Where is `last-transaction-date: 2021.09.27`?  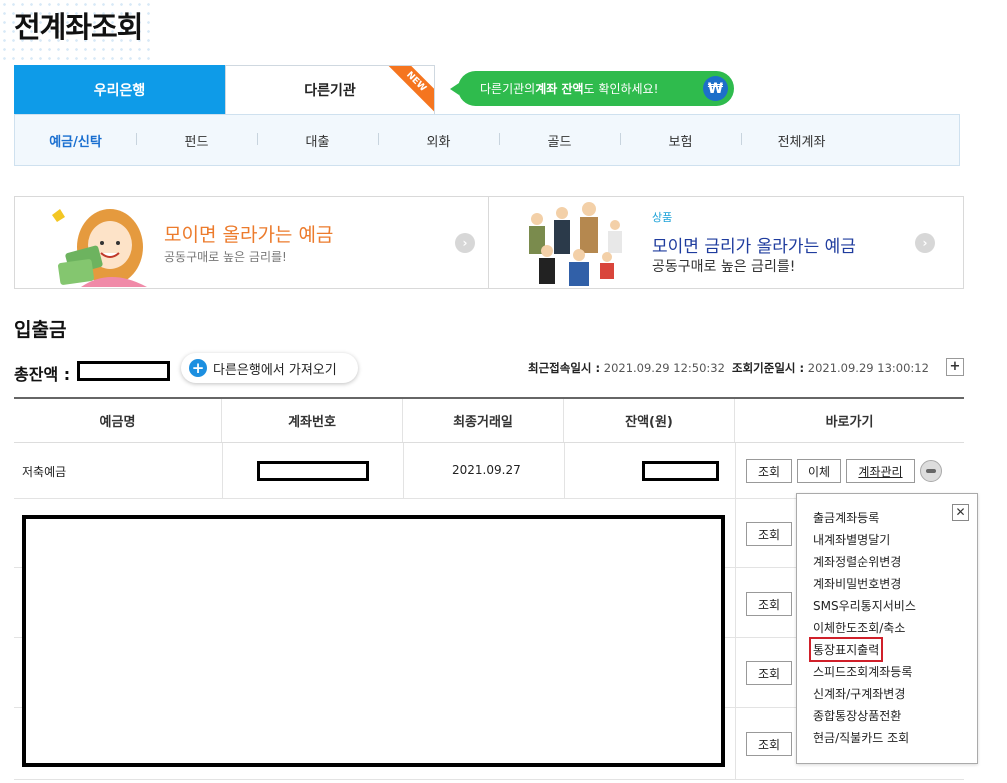
last-transaction-date: 2021.09.27 is located at coordinates (486, 470).